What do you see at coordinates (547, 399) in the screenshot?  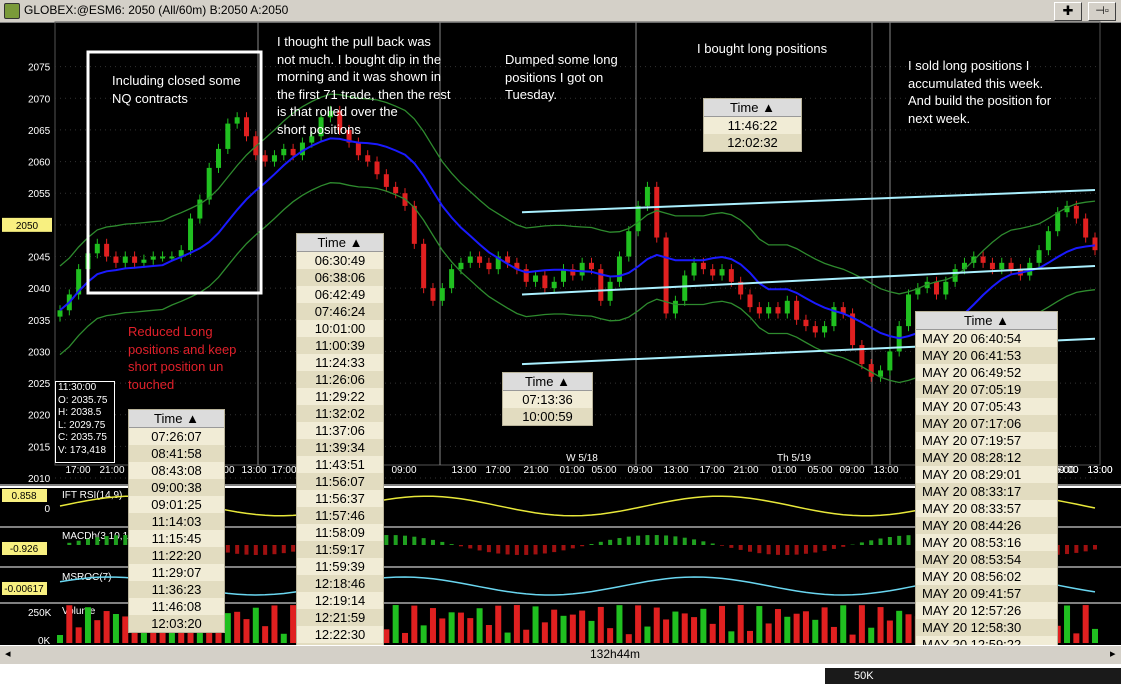 I see `trade-table-c-row: 07:13:36` at bounding box center [547, 399].